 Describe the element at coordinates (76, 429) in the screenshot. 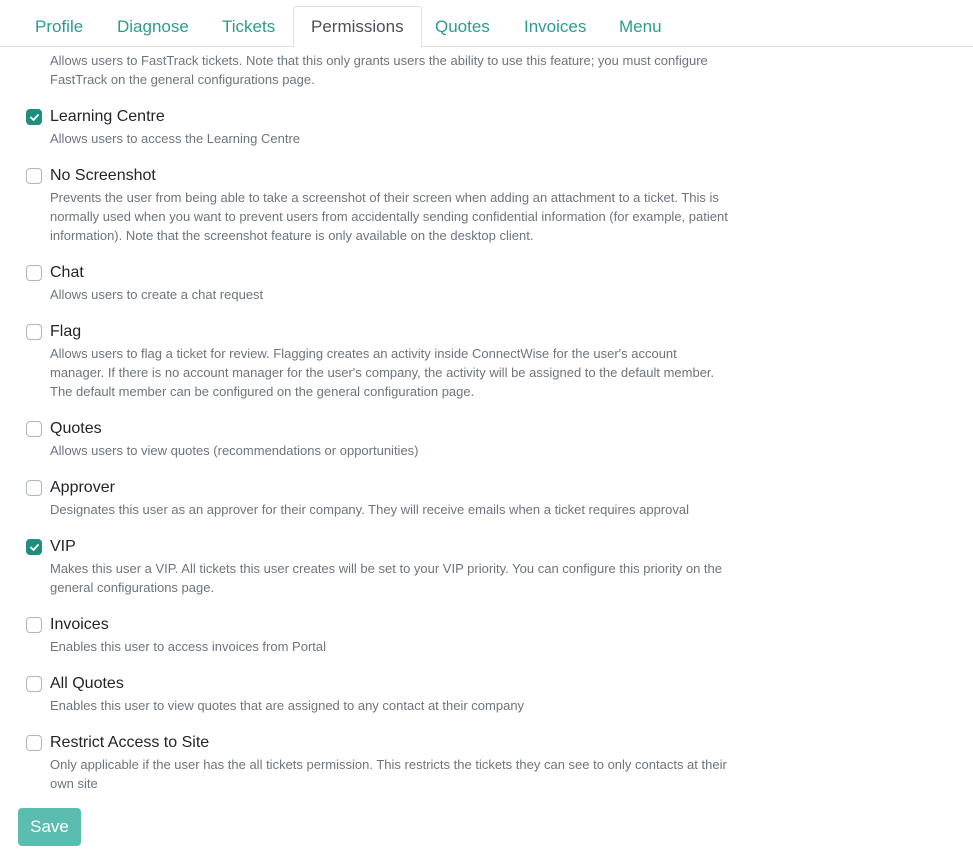

I see `permission-label: Quotes` at that location.